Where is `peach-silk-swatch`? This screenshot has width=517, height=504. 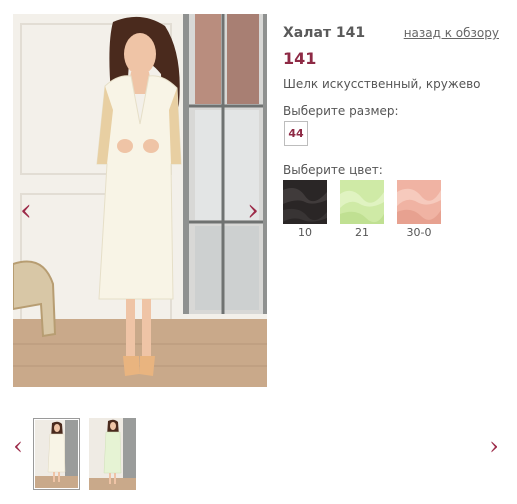
peach-silk-swatch is located at coordinates (419, 202).